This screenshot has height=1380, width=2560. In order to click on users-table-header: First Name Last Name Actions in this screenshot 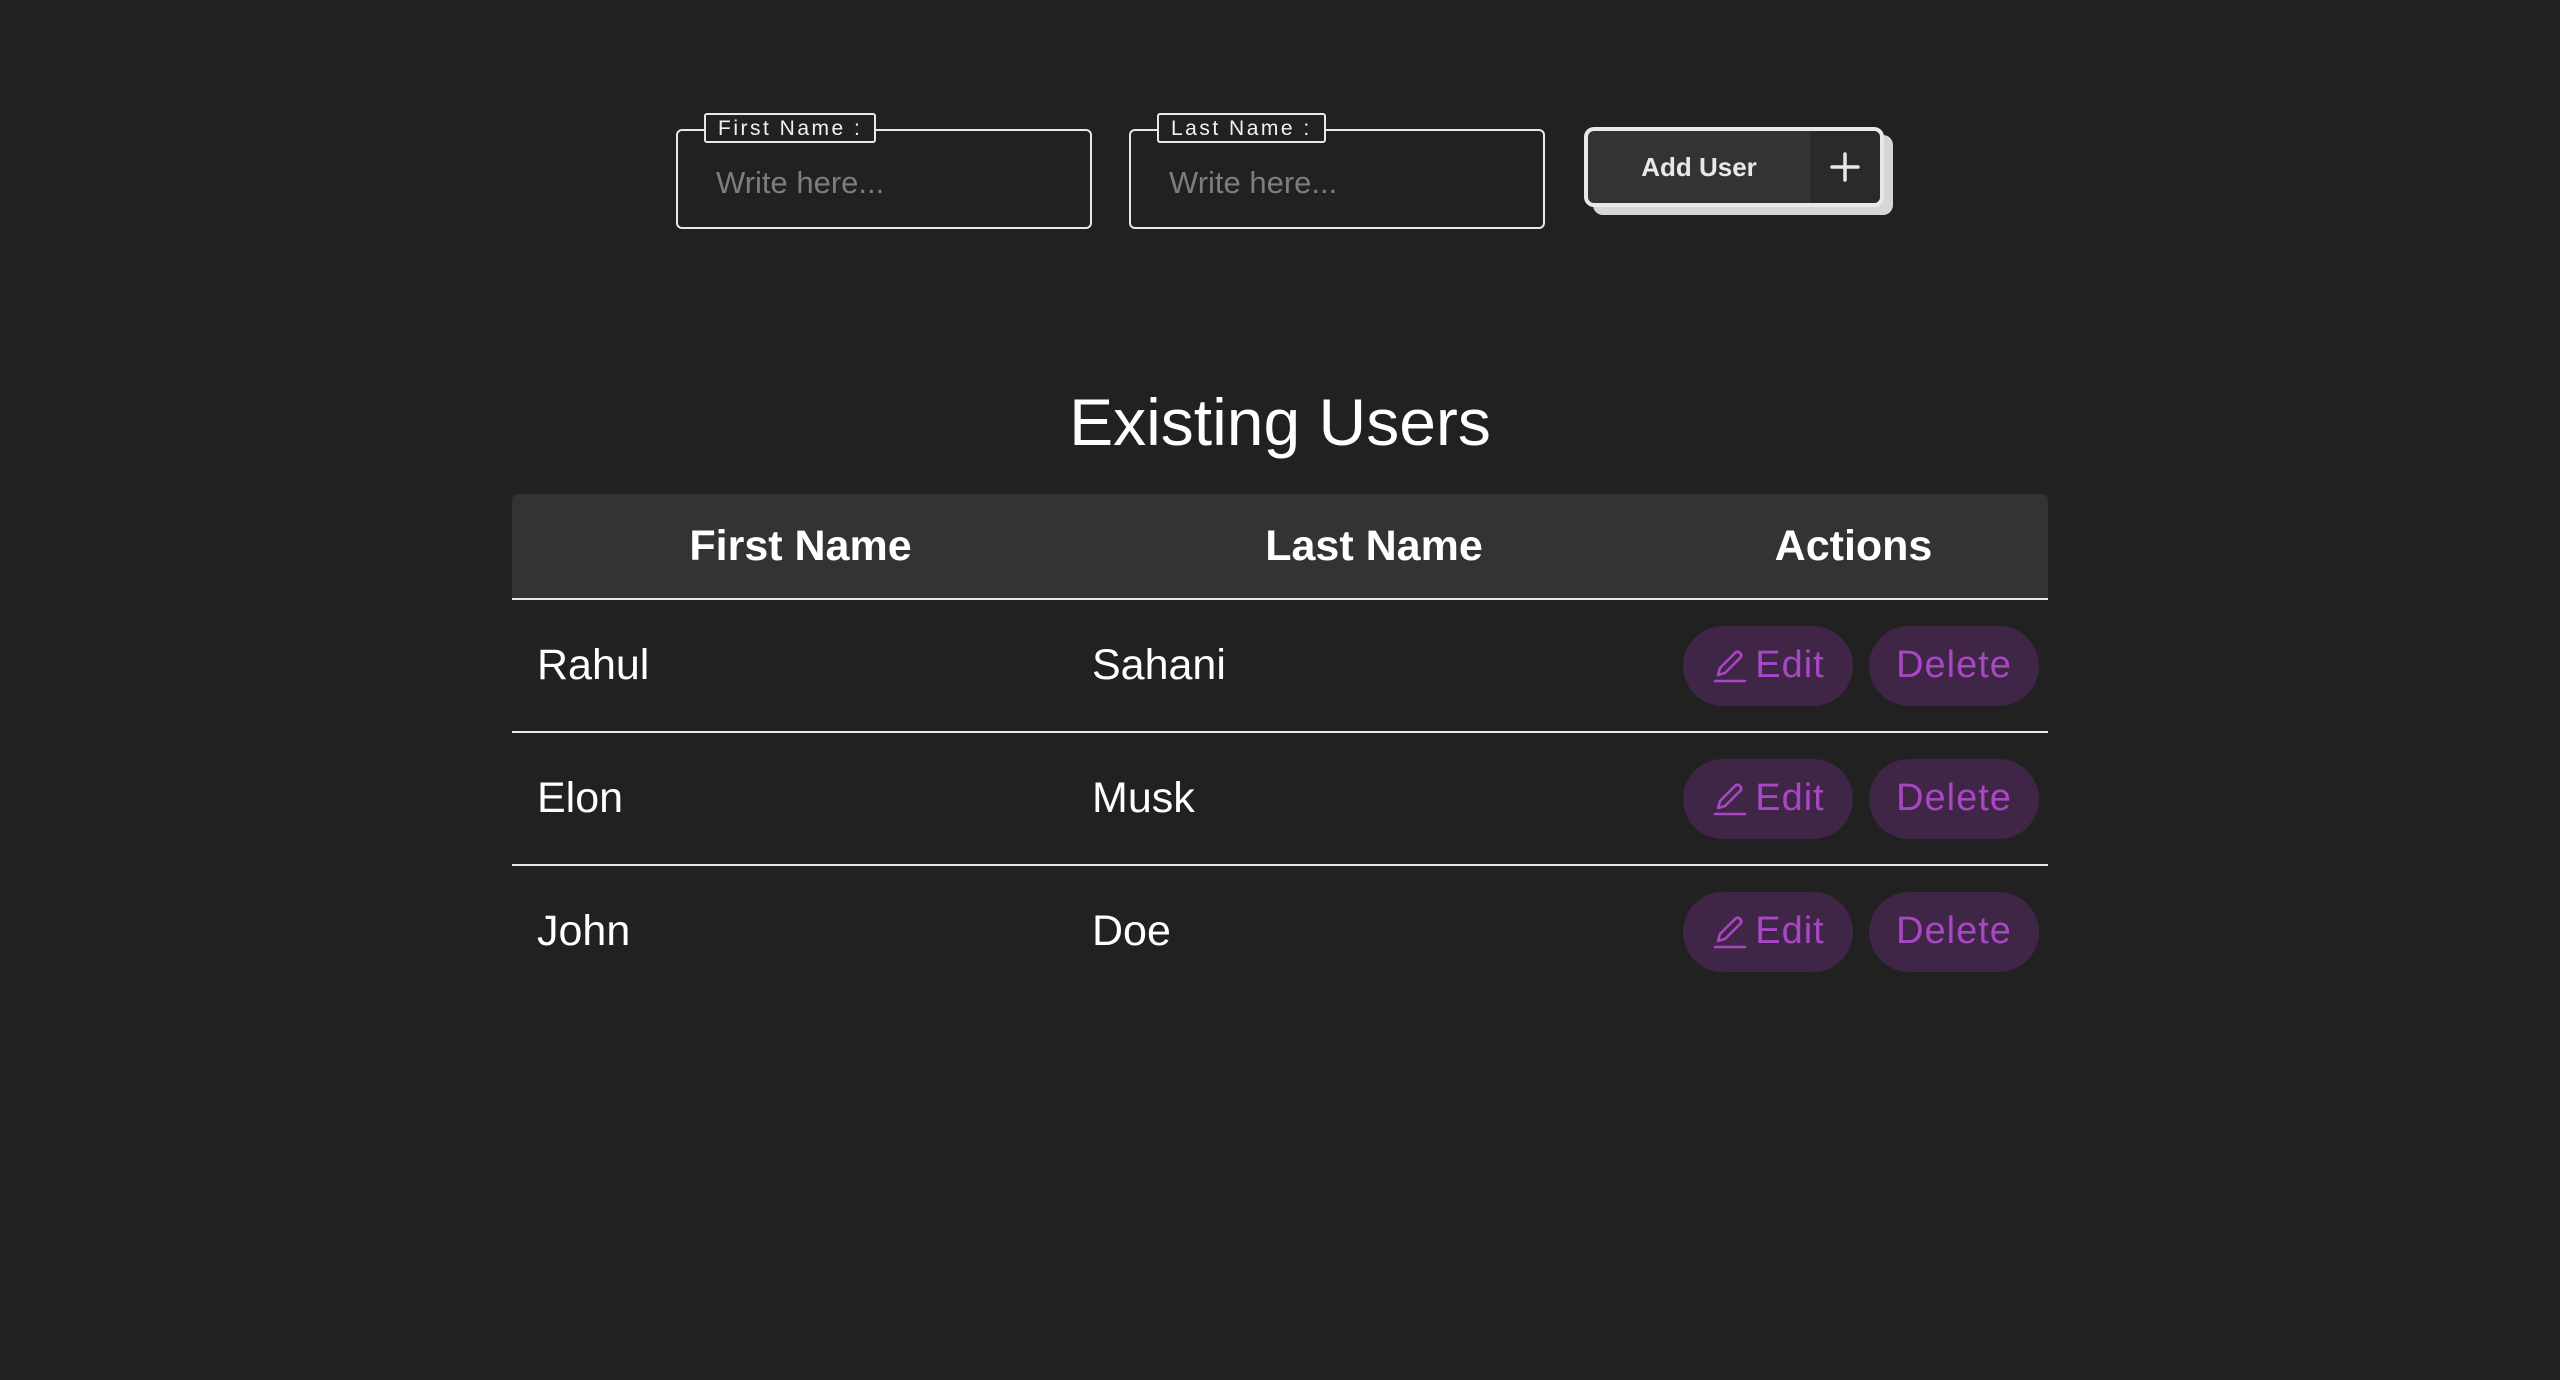, I will do `click(1280, 547)`.